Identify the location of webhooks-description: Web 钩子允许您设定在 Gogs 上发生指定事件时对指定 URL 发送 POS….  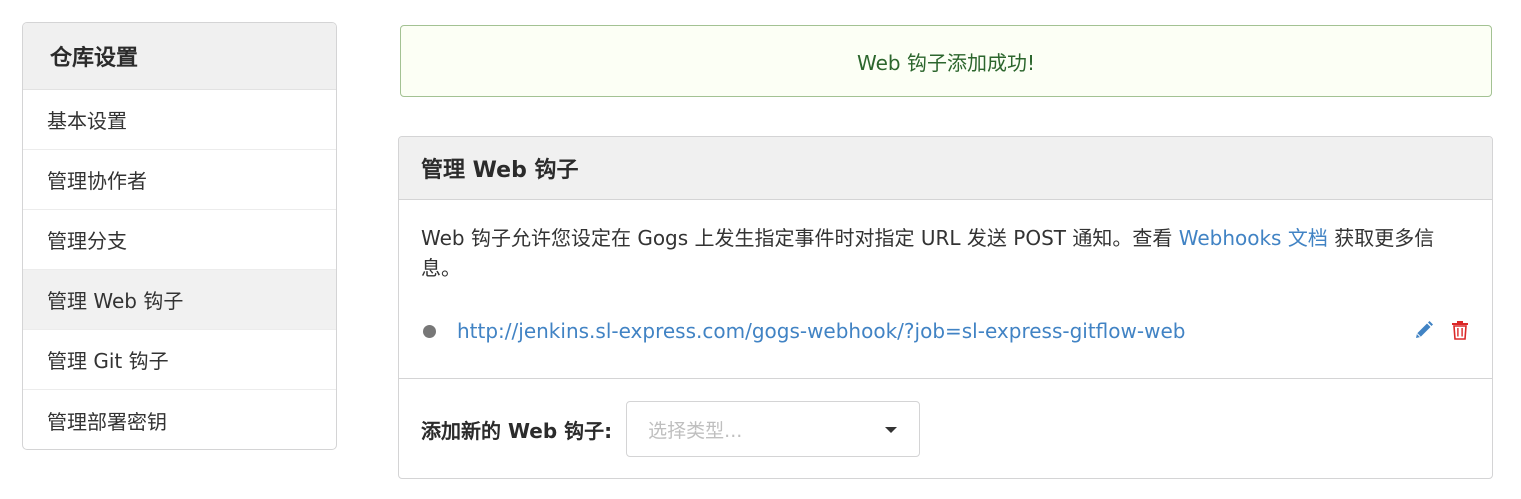
(946, 253).